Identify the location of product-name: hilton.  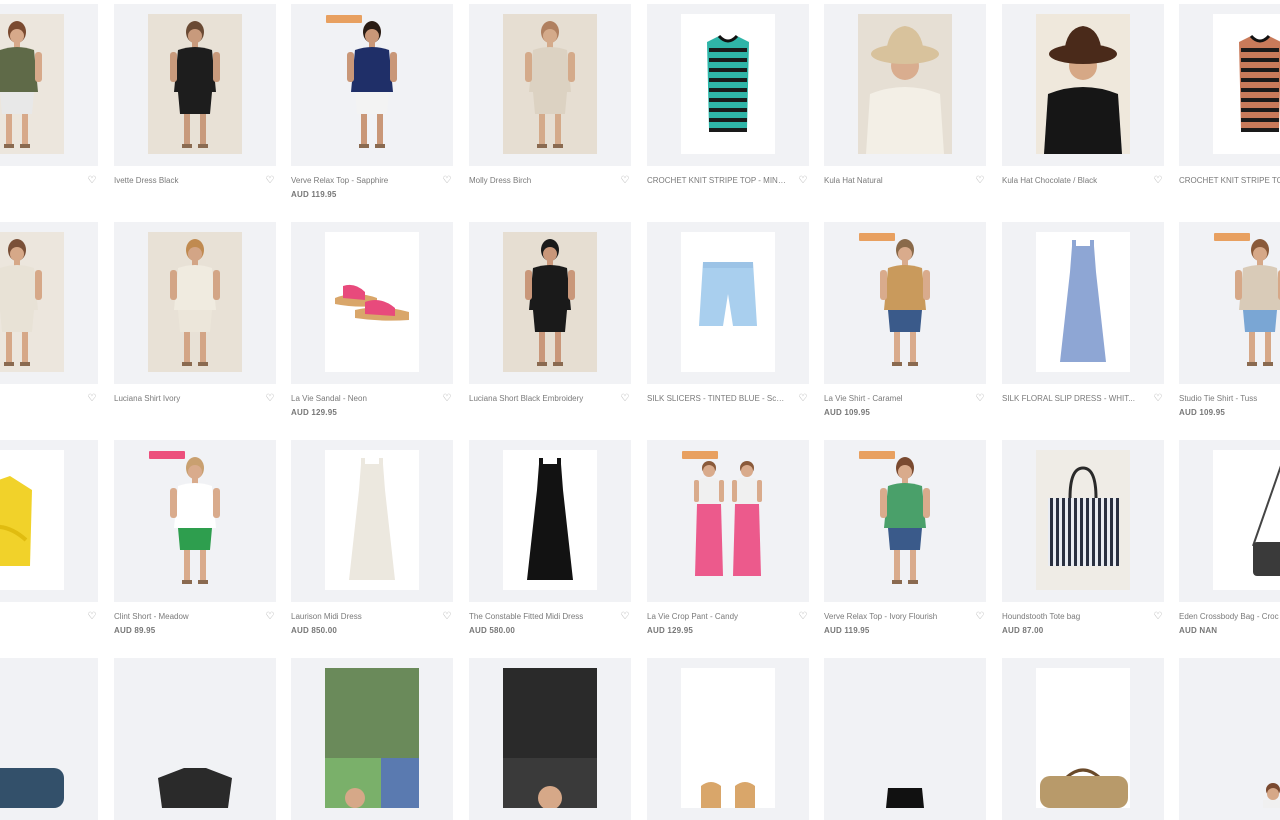
(38, 181).